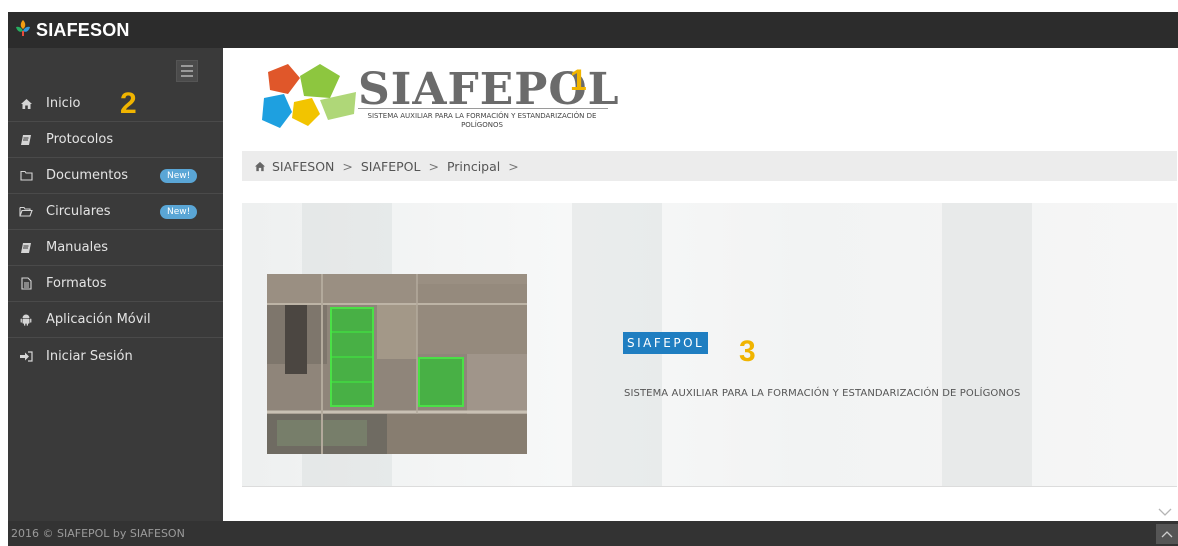 This screenshot has width=1178, height=546. Describe the element at coordinates (128, 103) in the screenshot. I see `annotation-marker-2: 2` at that location.